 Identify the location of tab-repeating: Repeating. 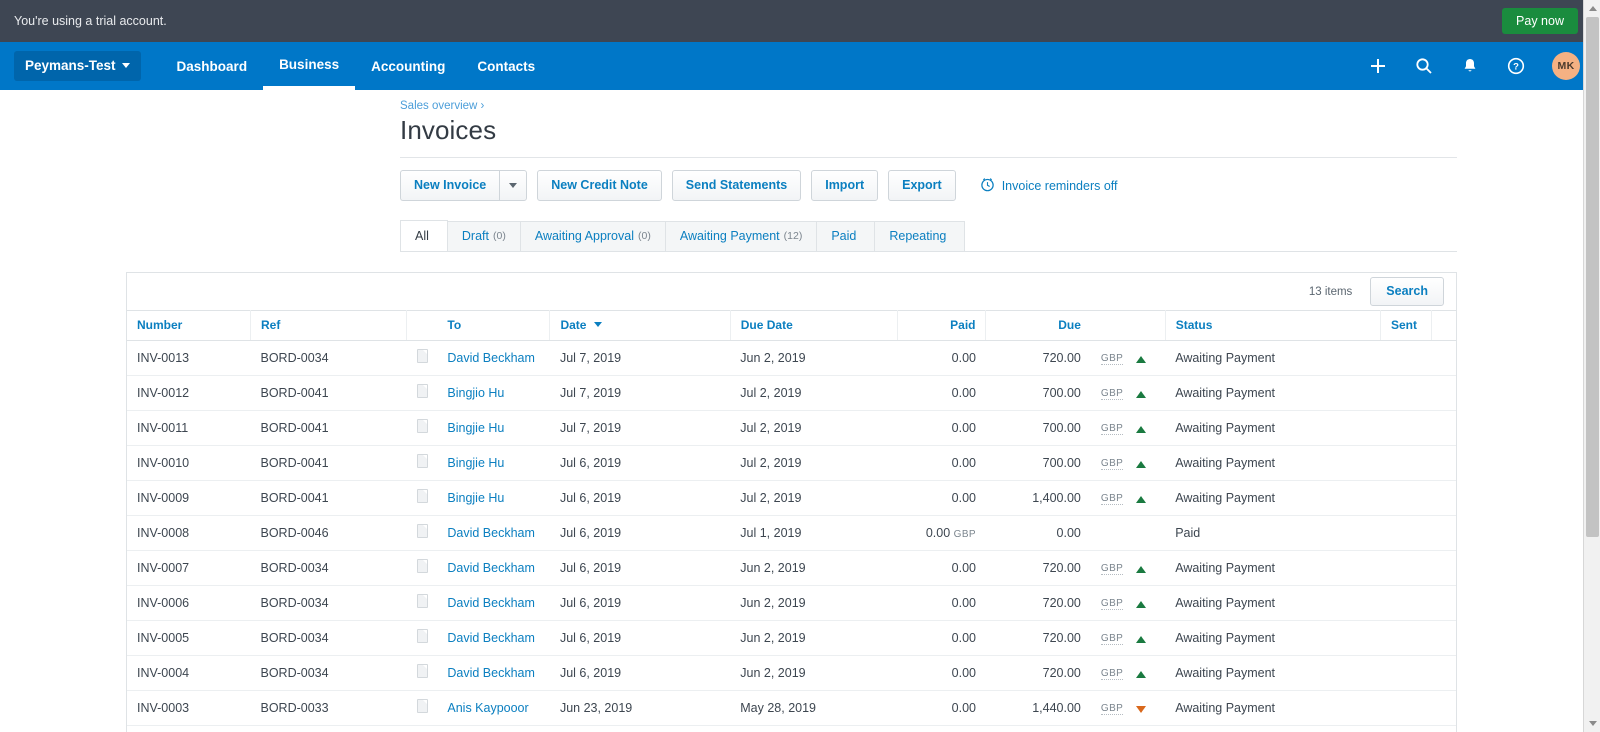
(920, 236).